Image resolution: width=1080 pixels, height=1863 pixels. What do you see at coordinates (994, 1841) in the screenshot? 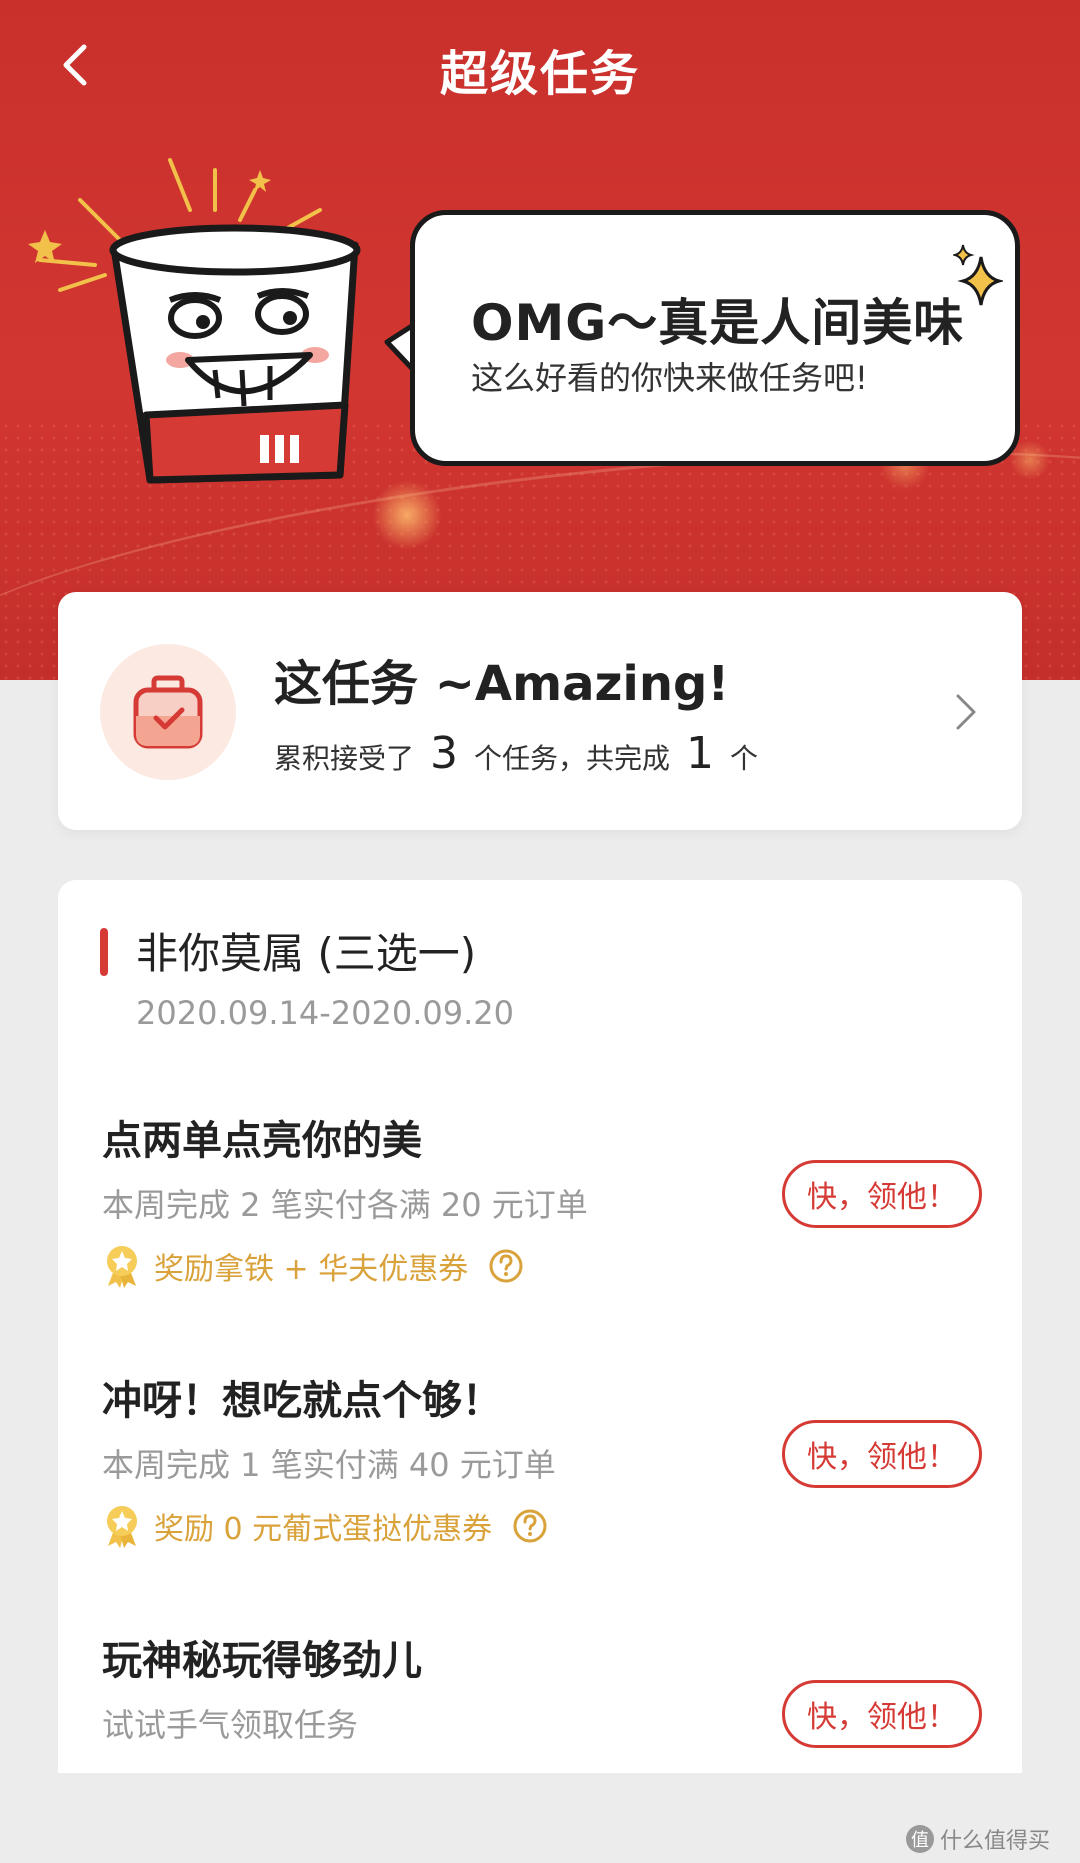
I see `watermark-text: 什么值得买` at bounding box center [994, 1841].